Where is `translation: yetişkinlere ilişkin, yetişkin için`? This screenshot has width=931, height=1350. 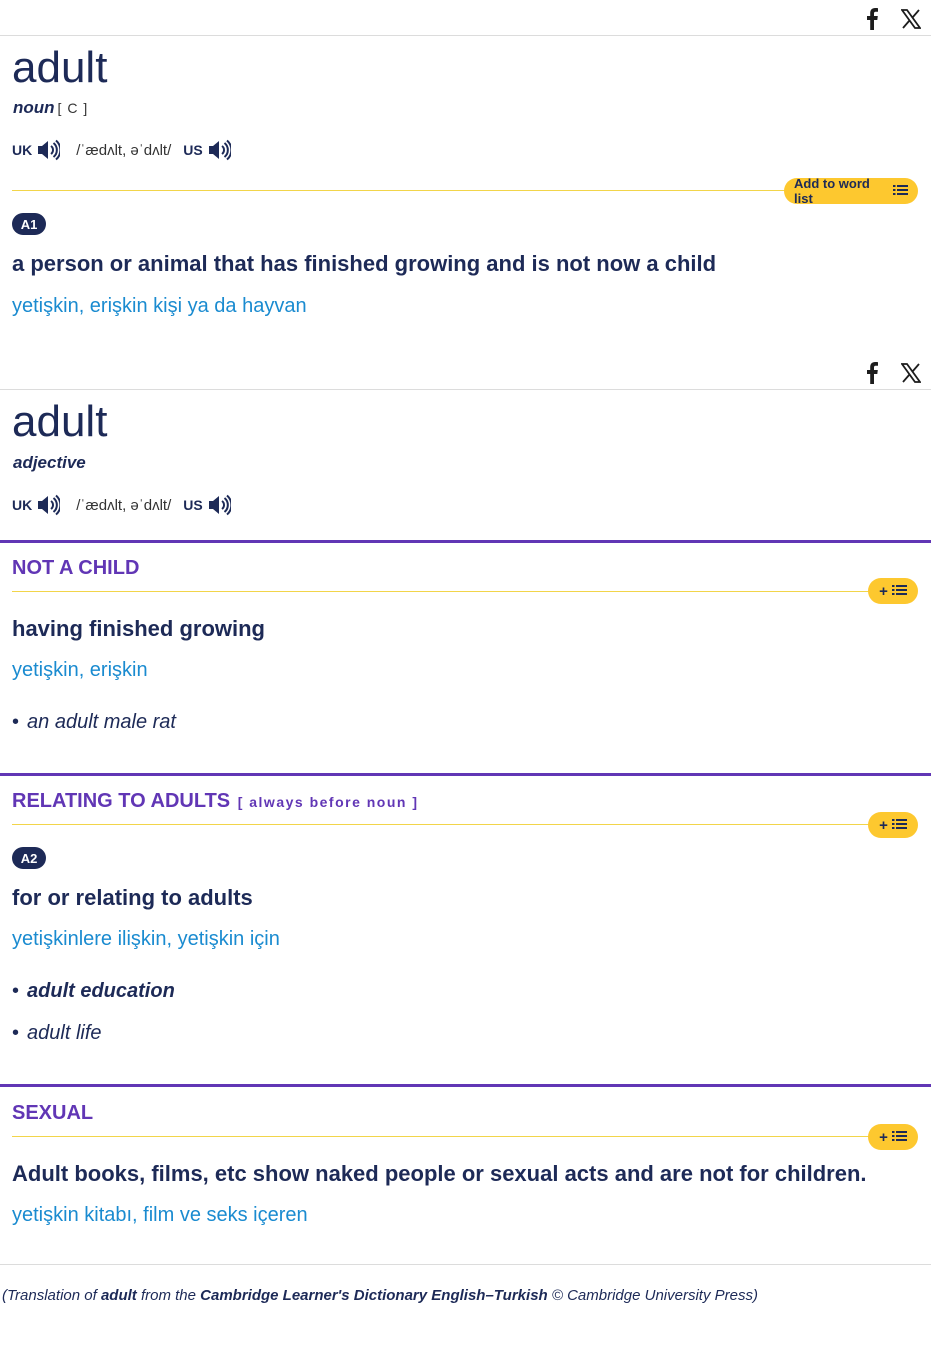
translation: yetişkinlere ilişkin, yetişkin için is located at coordinates (146, 939).